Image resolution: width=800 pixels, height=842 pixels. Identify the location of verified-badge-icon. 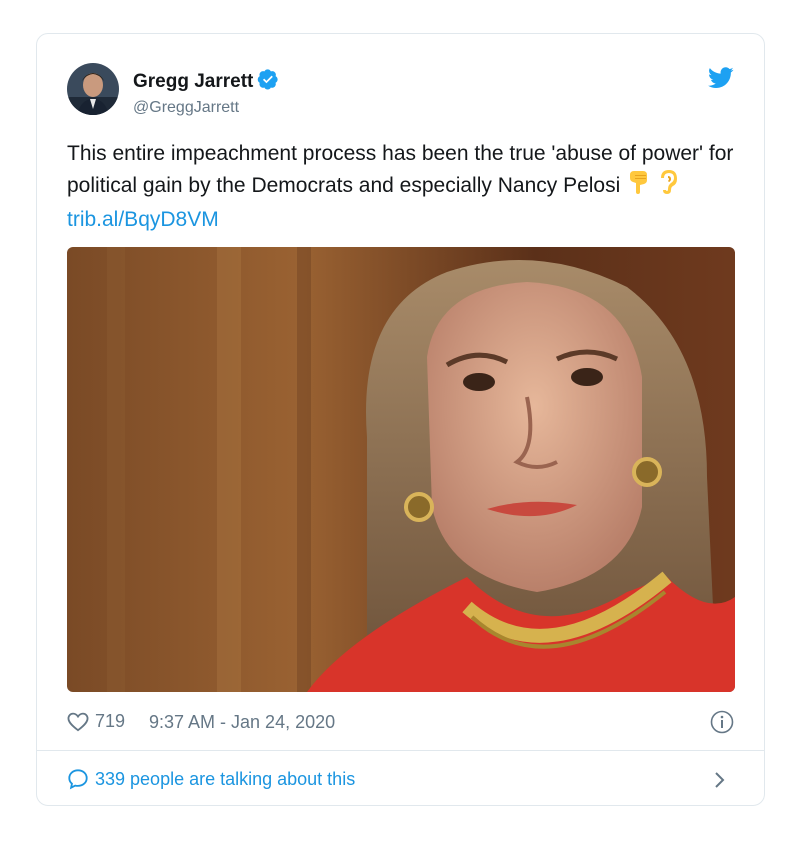
(268, 81).